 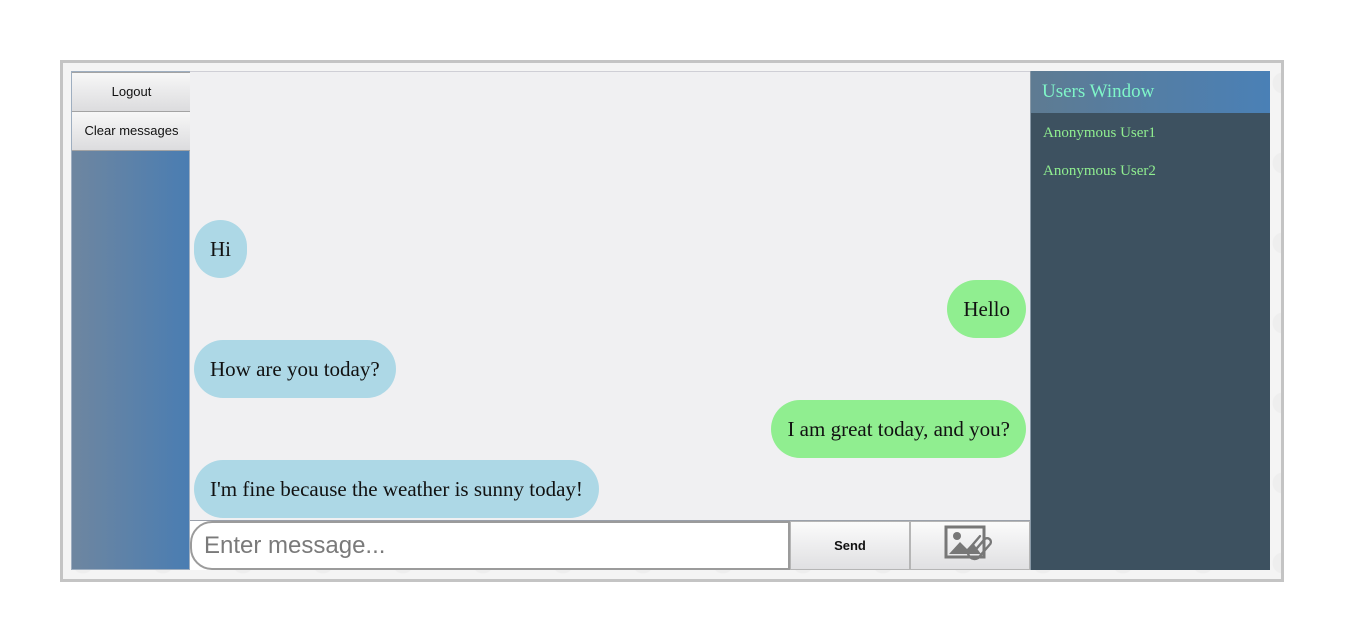 I want to click on user-list-item: Anonymous User2, so click(x=1150, y=170).